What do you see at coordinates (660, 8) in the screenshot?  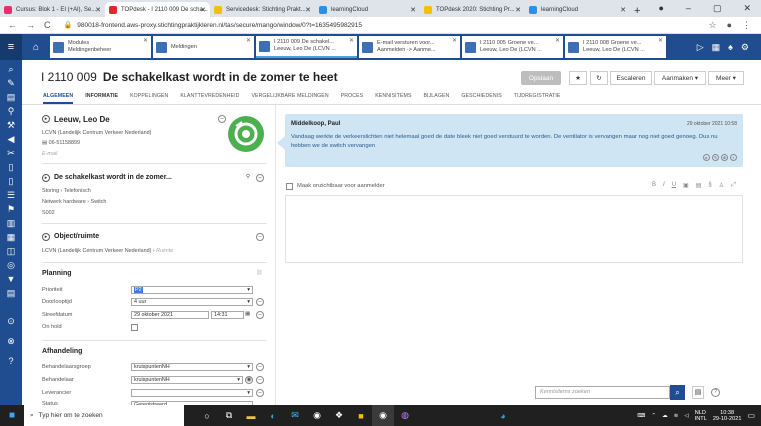 I see `profile-icon: ●` at bounding box center [660, 8].